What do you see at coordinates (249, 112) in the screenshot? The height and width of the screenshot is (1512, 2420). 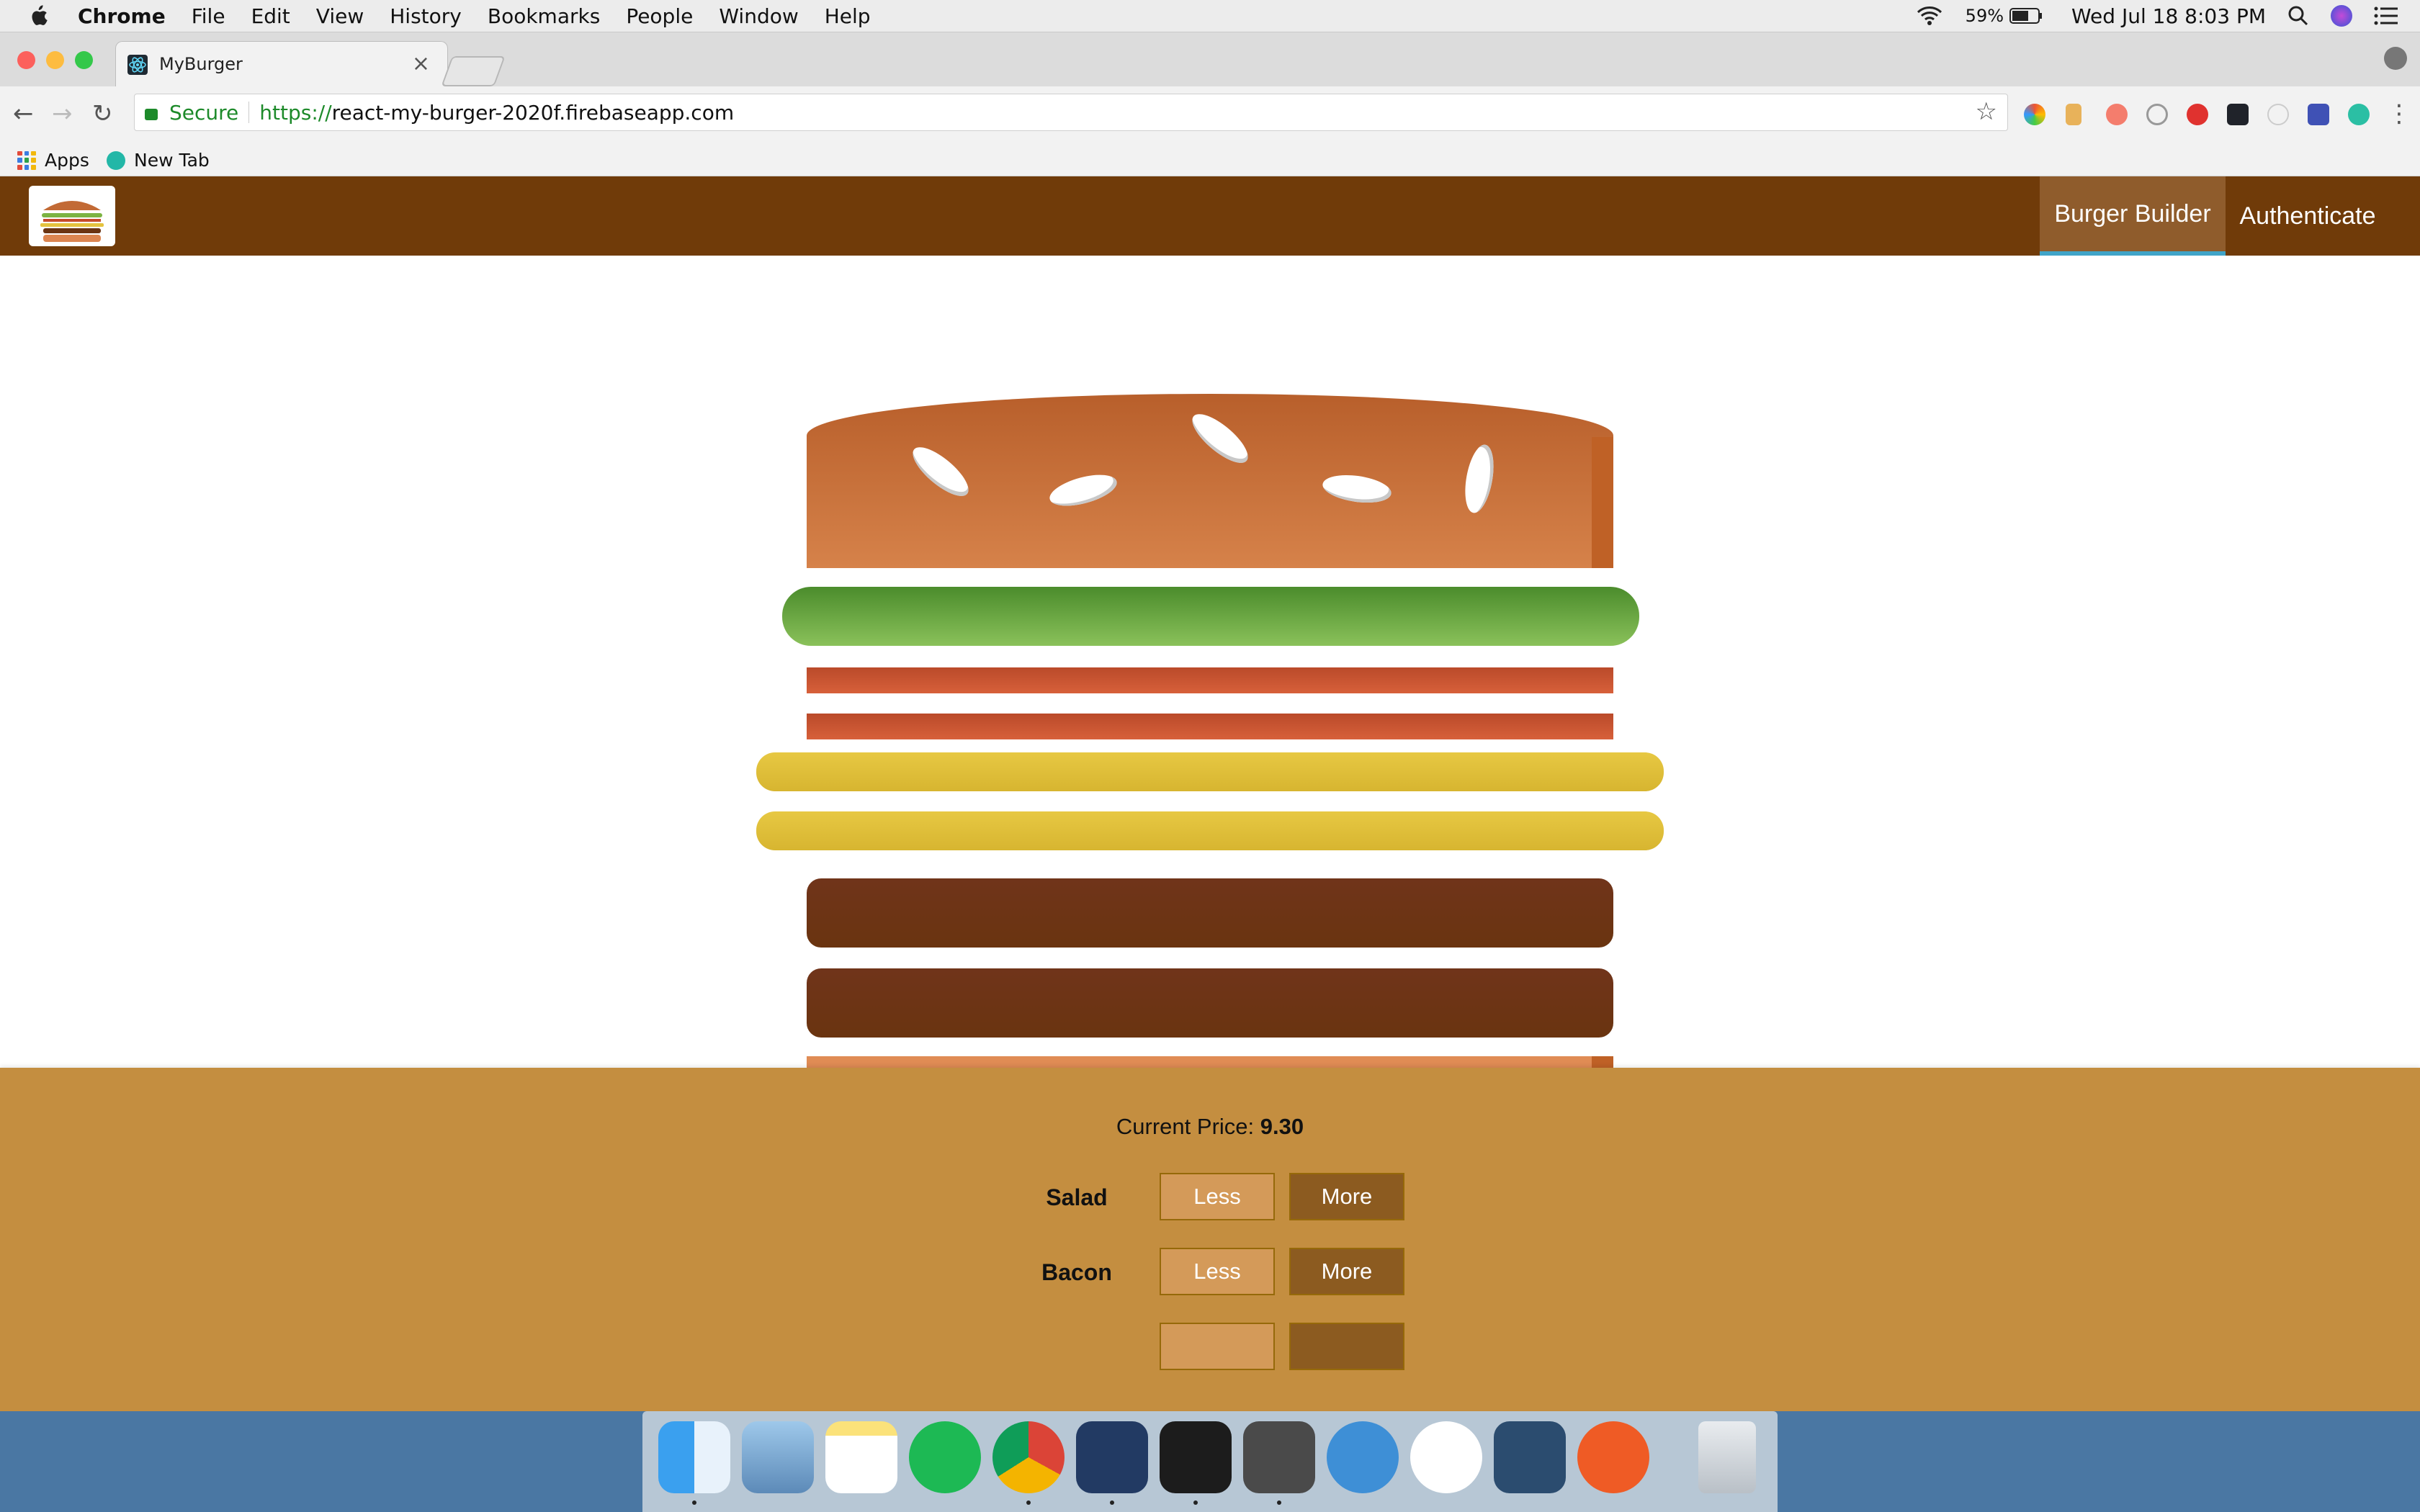 I see `address-divider` at bounding box center [249, 112].